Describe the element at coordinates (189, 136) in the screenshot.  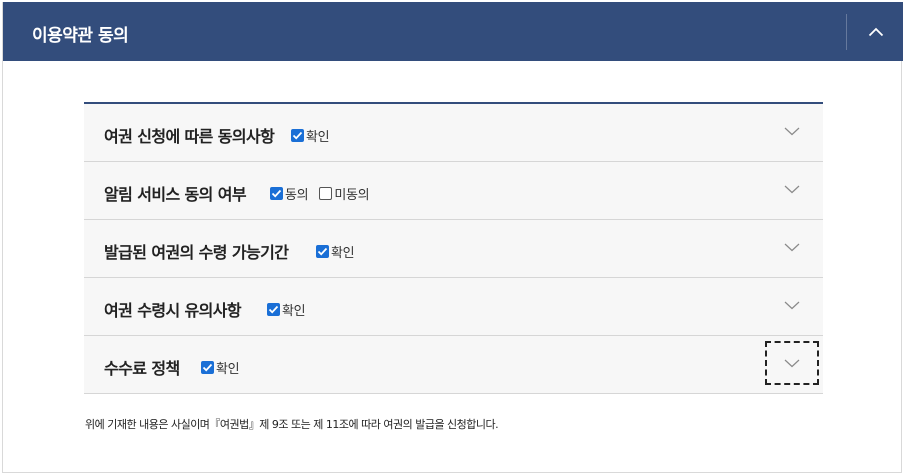
I see `section-title: 여권 신청에 따른 동의사항` at that location.